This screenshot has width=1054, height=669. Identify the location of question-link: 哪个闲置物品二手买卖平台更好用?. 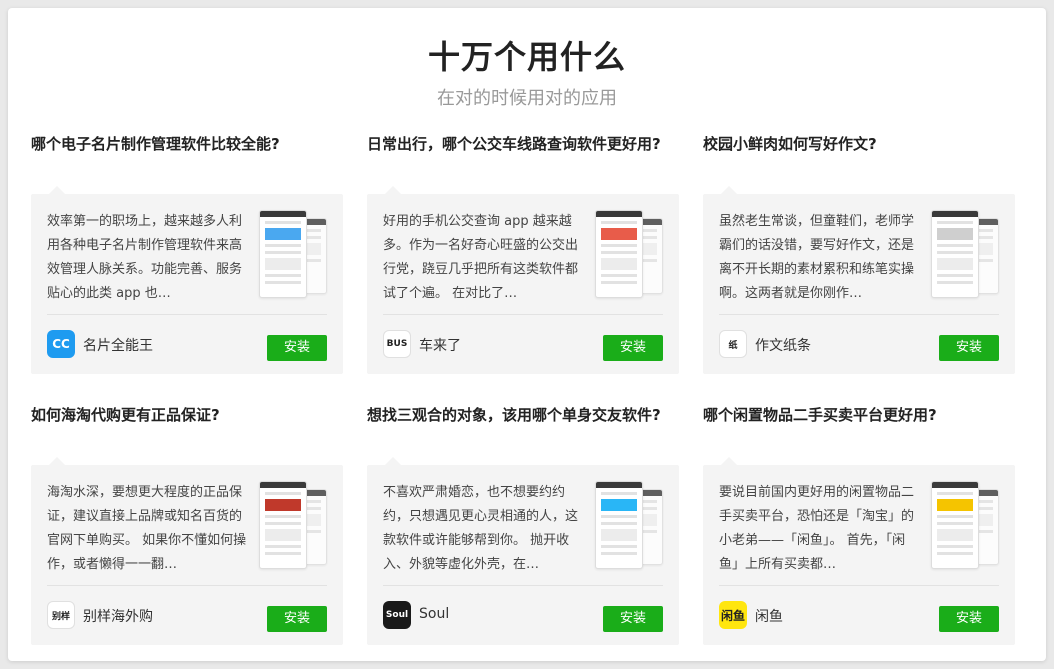
(859, 429).